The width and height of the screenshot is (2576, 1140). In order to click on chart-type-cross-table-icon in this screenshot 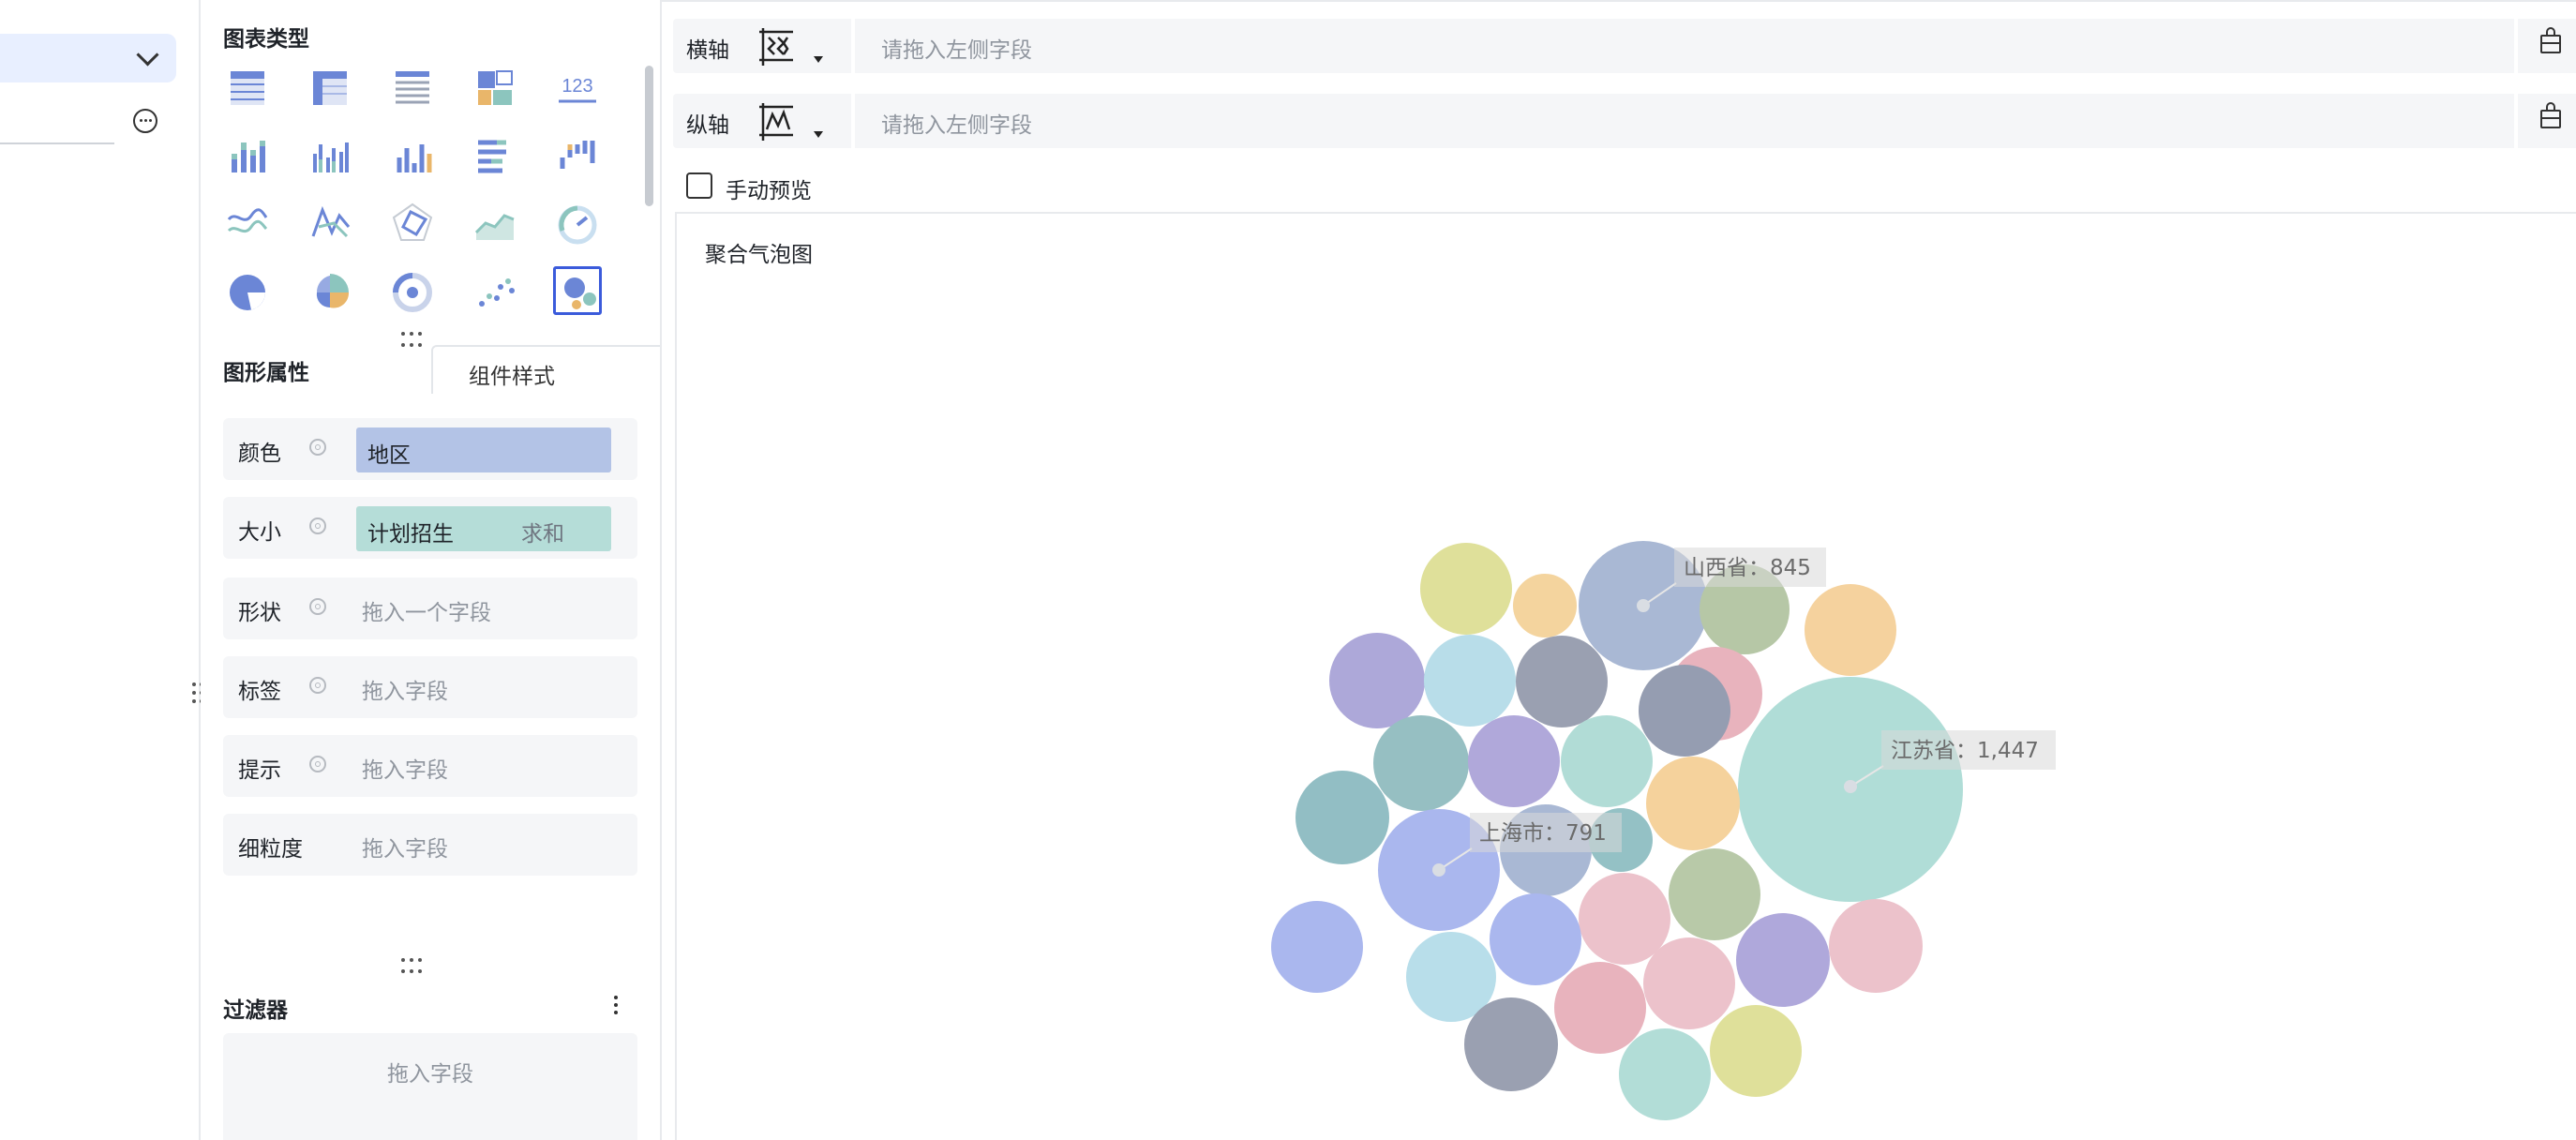, I will do `click(330, 88)`.